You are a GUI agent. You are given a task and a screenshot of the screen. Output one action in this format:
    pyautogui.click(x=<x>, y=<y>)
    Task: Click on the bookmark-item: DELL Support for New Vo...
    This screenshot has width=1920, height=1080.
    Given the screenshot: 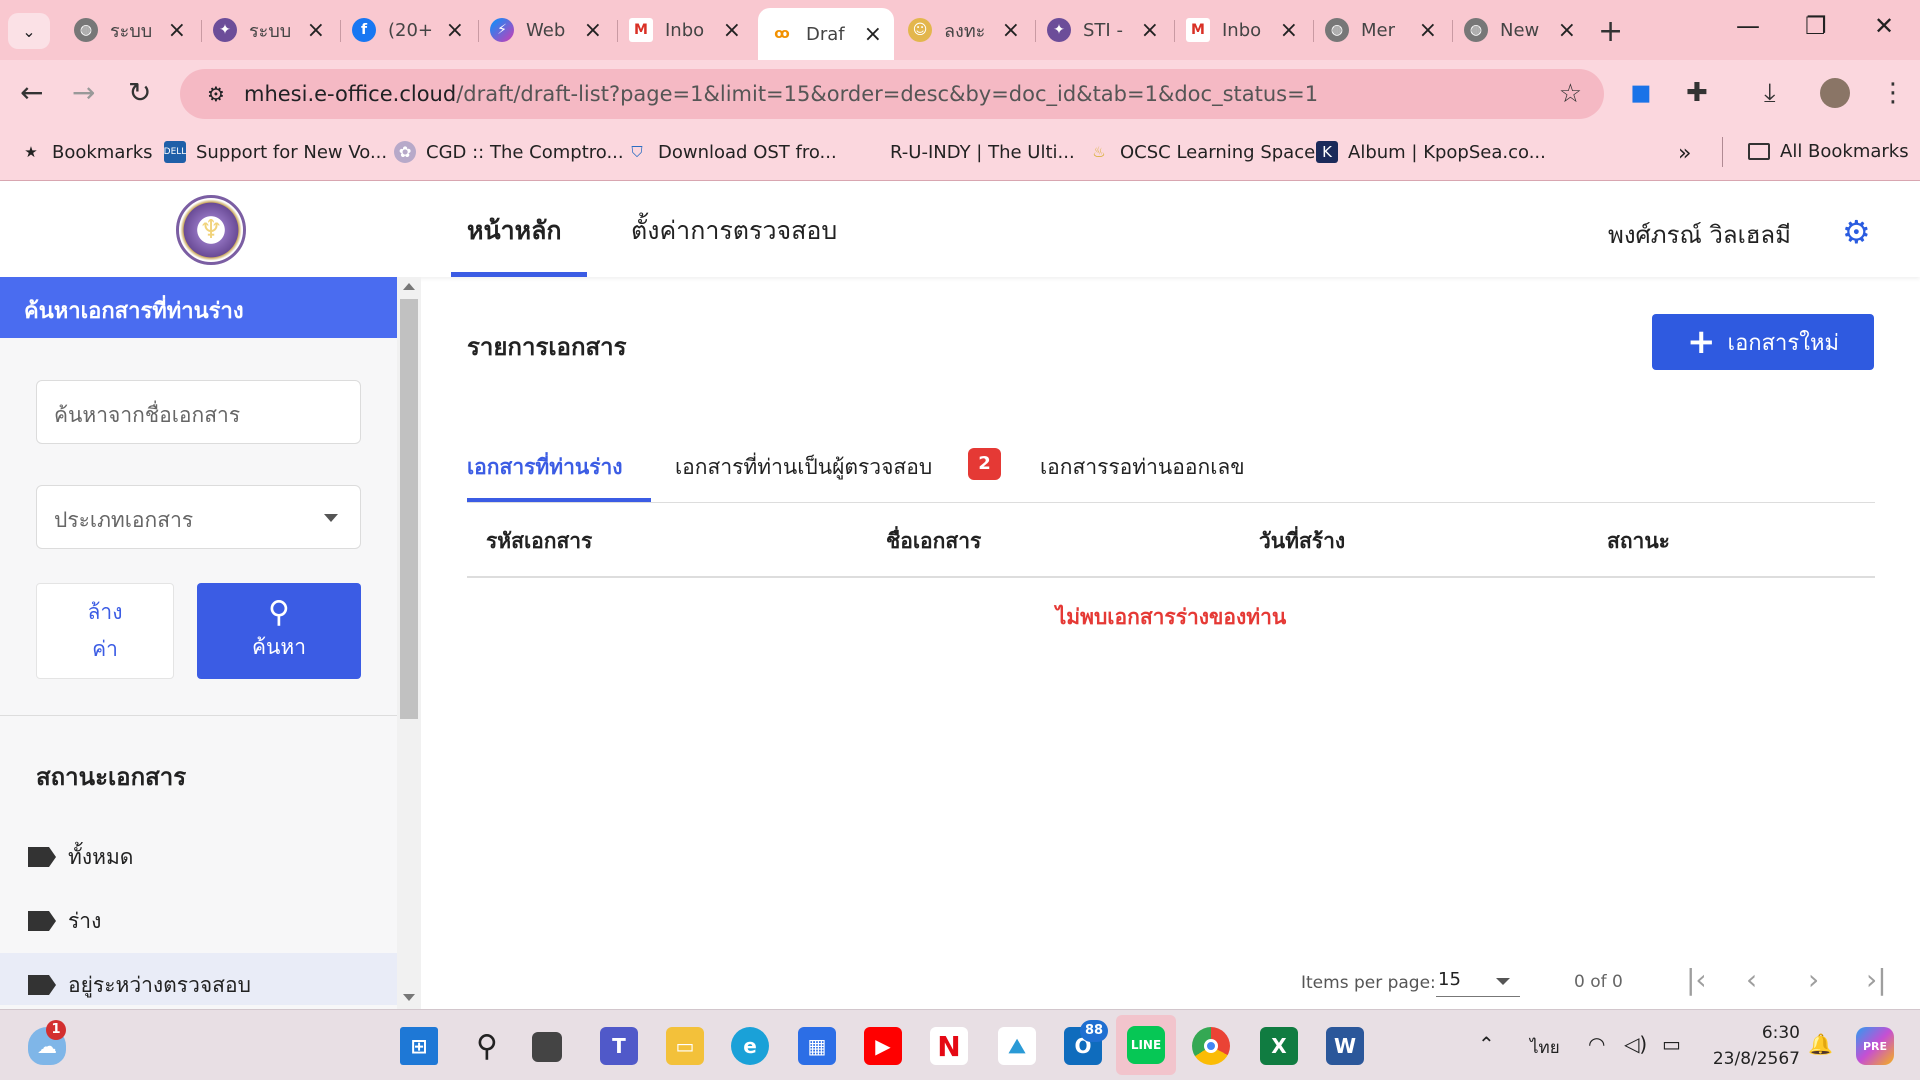 What is the action you would take?
    pyautogui.click(x=275, y=152)
    